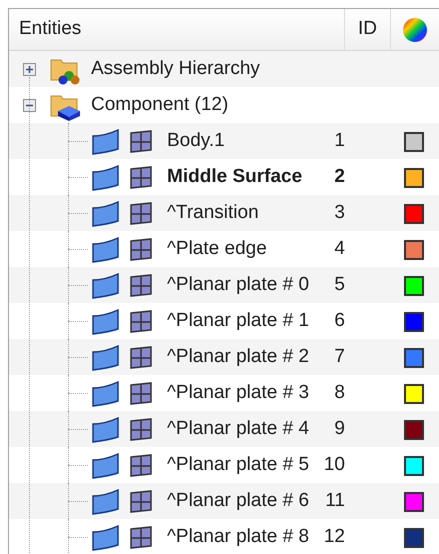 The height and width of the screenshot is (554, 439). I want to click on id-cell-text: 6, so click(339, 320).